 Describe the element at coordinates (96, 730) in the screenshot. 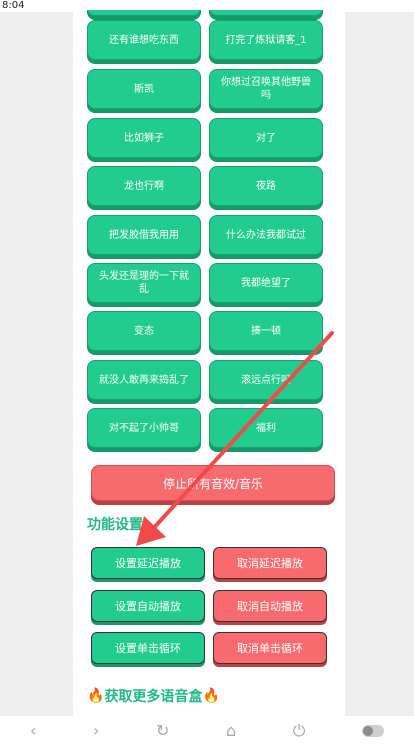

I see `forward-icon: ›` at that location.